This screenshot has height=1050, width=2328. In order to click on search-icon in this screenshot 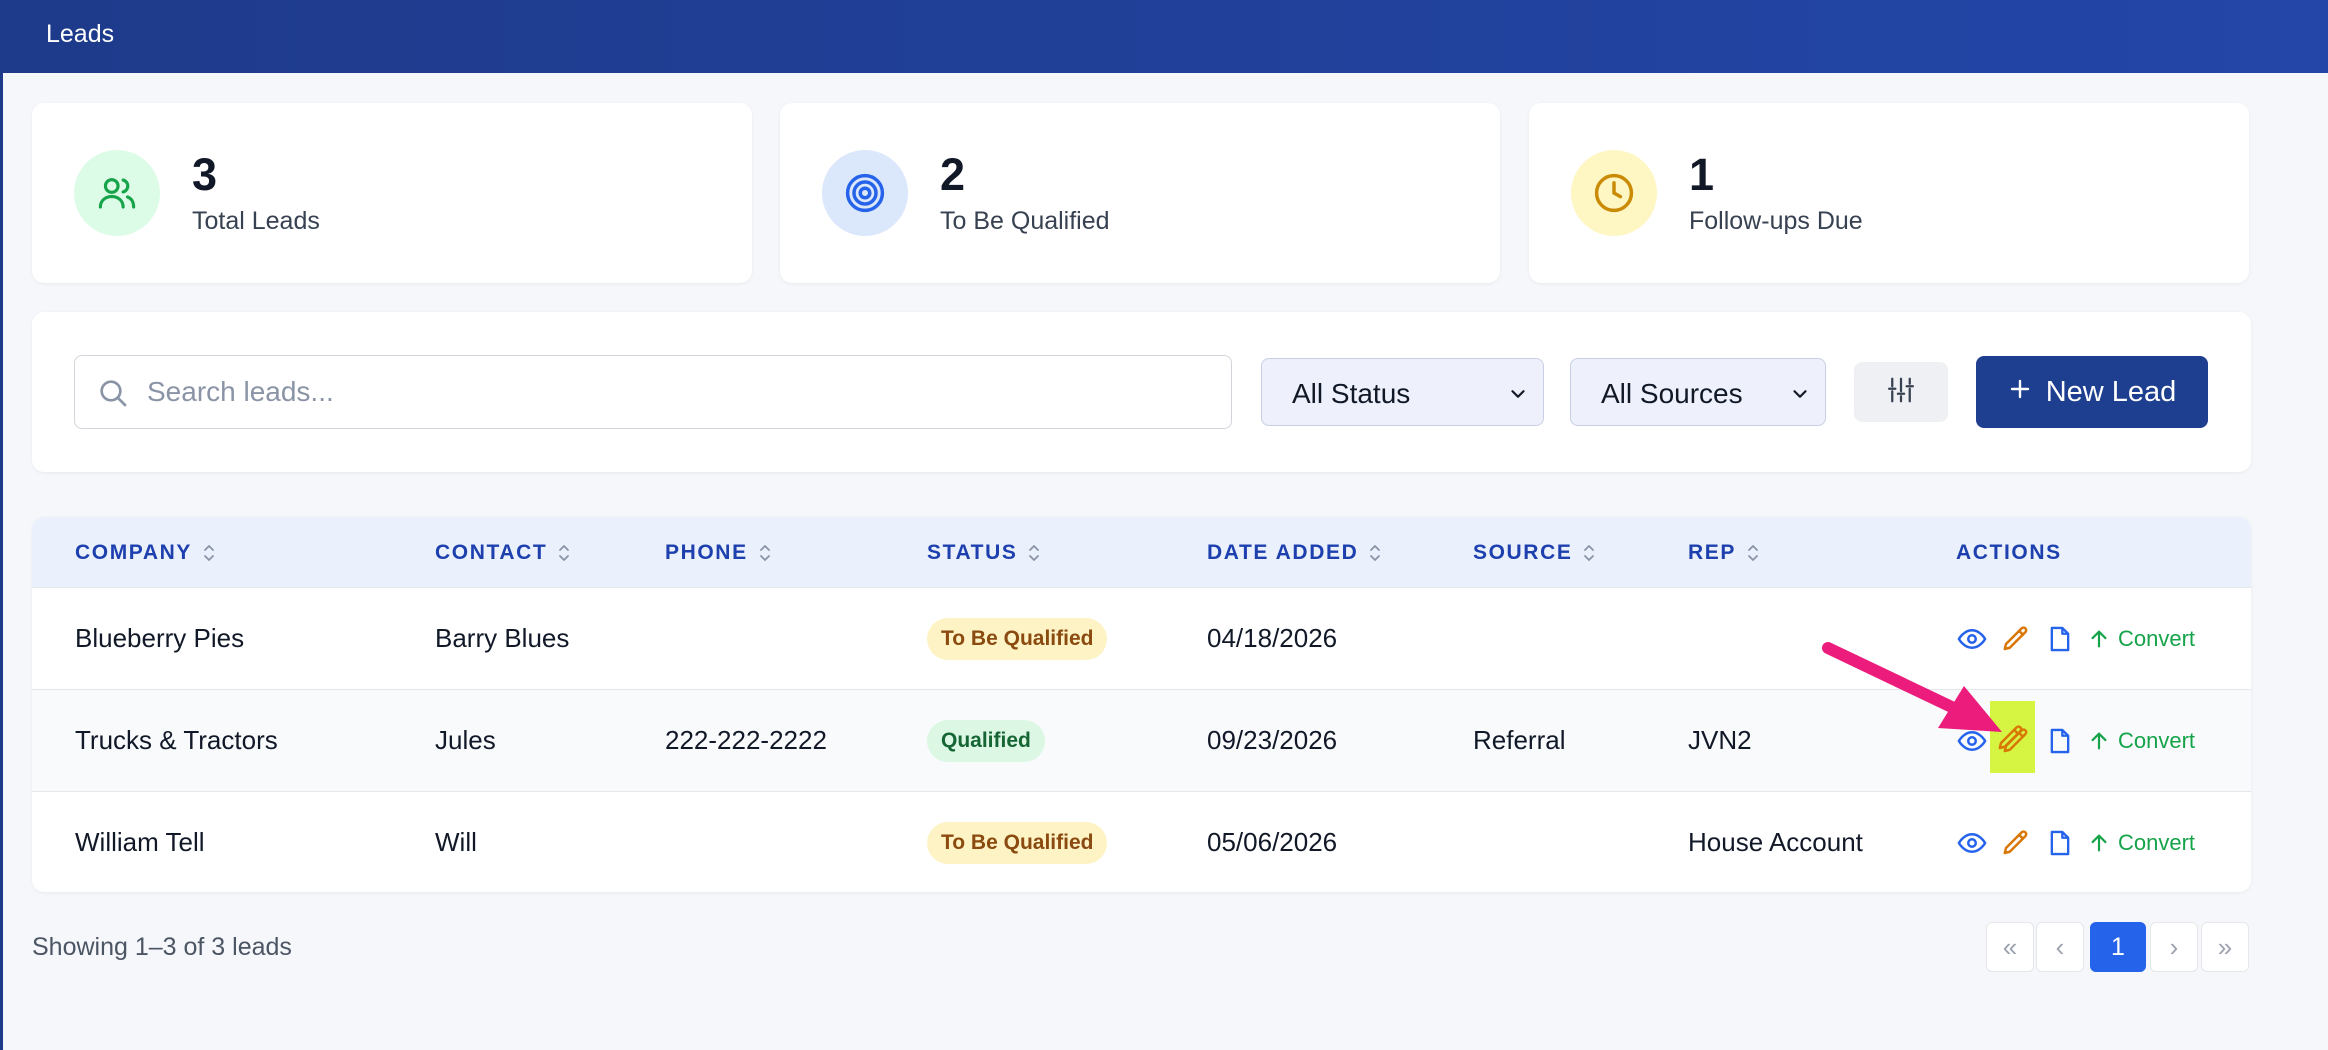, I will do `click(113, 395)`.